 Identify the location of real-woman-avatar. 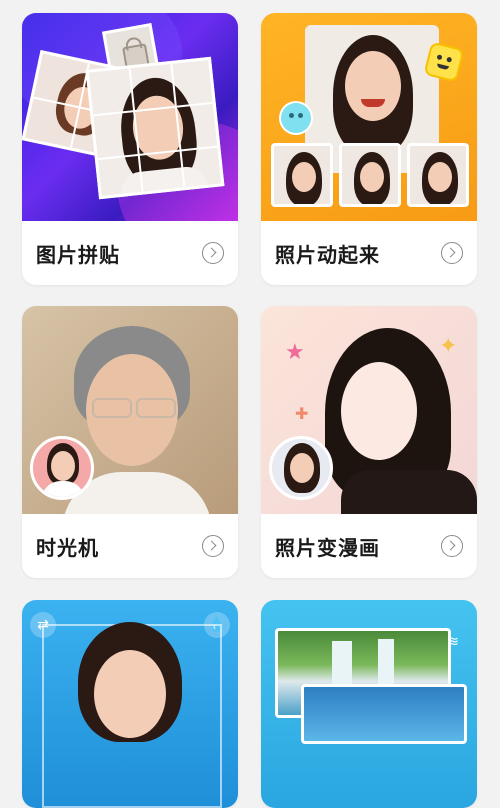
(301, 468).